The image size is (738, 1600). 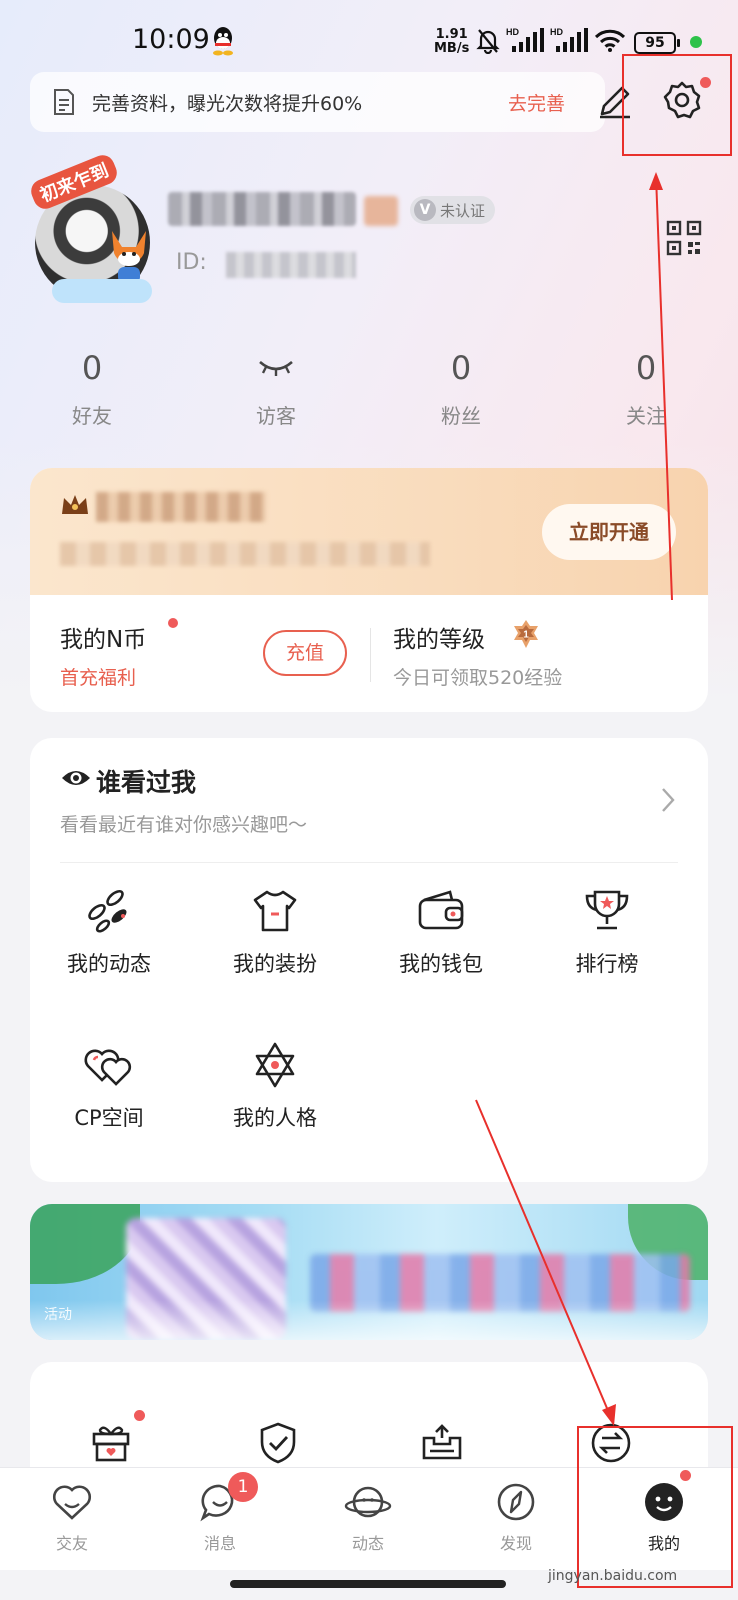 I want to click on qr-code-icon, so click(x=684, y=238).